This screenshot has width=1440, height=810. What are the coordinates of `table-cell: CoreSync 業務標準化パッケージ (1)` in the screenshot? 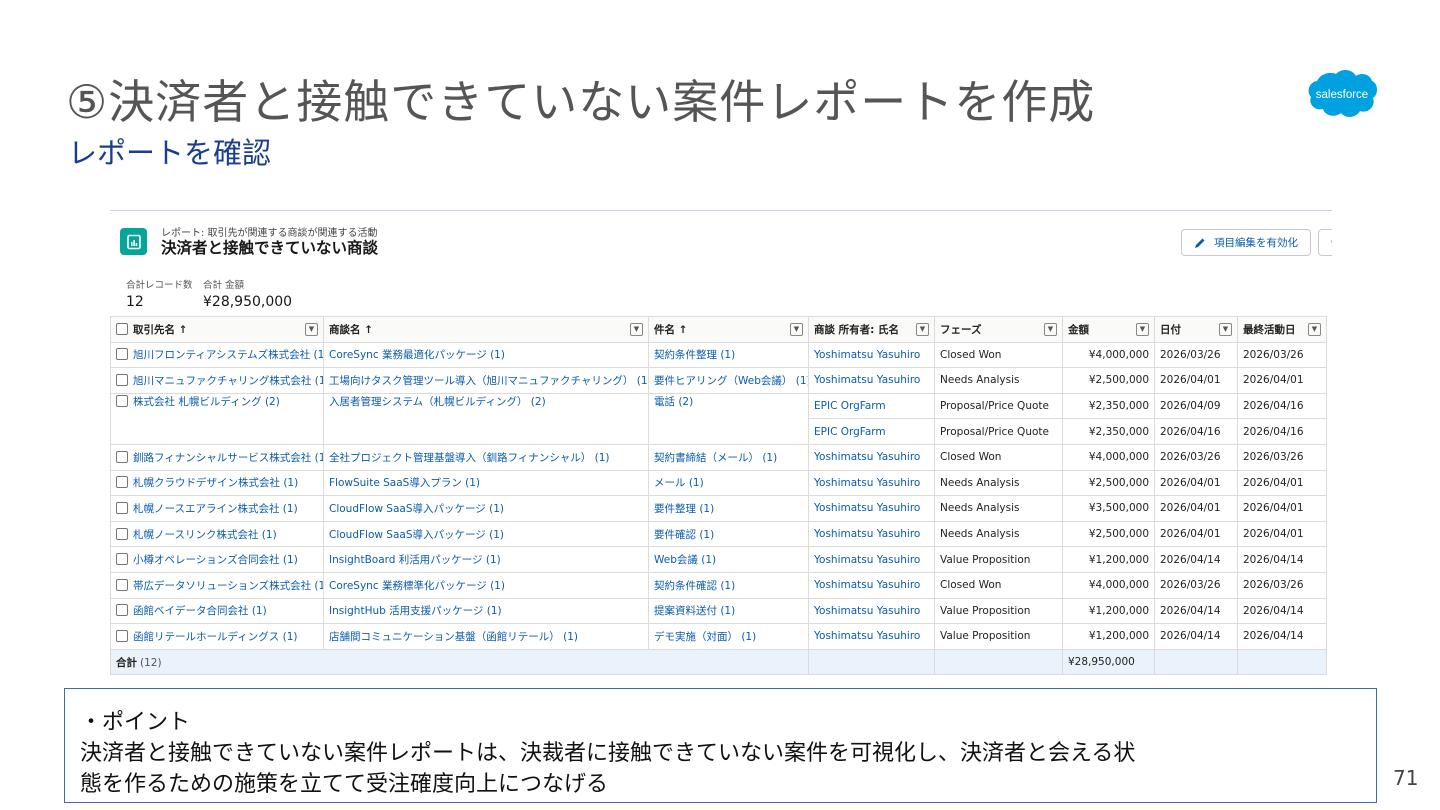 It's located at (486, 585).